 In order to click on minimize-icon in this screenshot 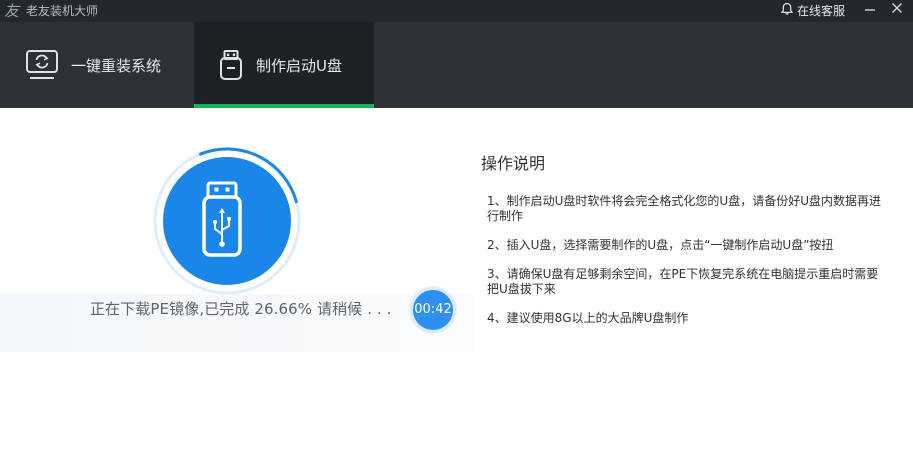, I will do `click(870, 10)`.